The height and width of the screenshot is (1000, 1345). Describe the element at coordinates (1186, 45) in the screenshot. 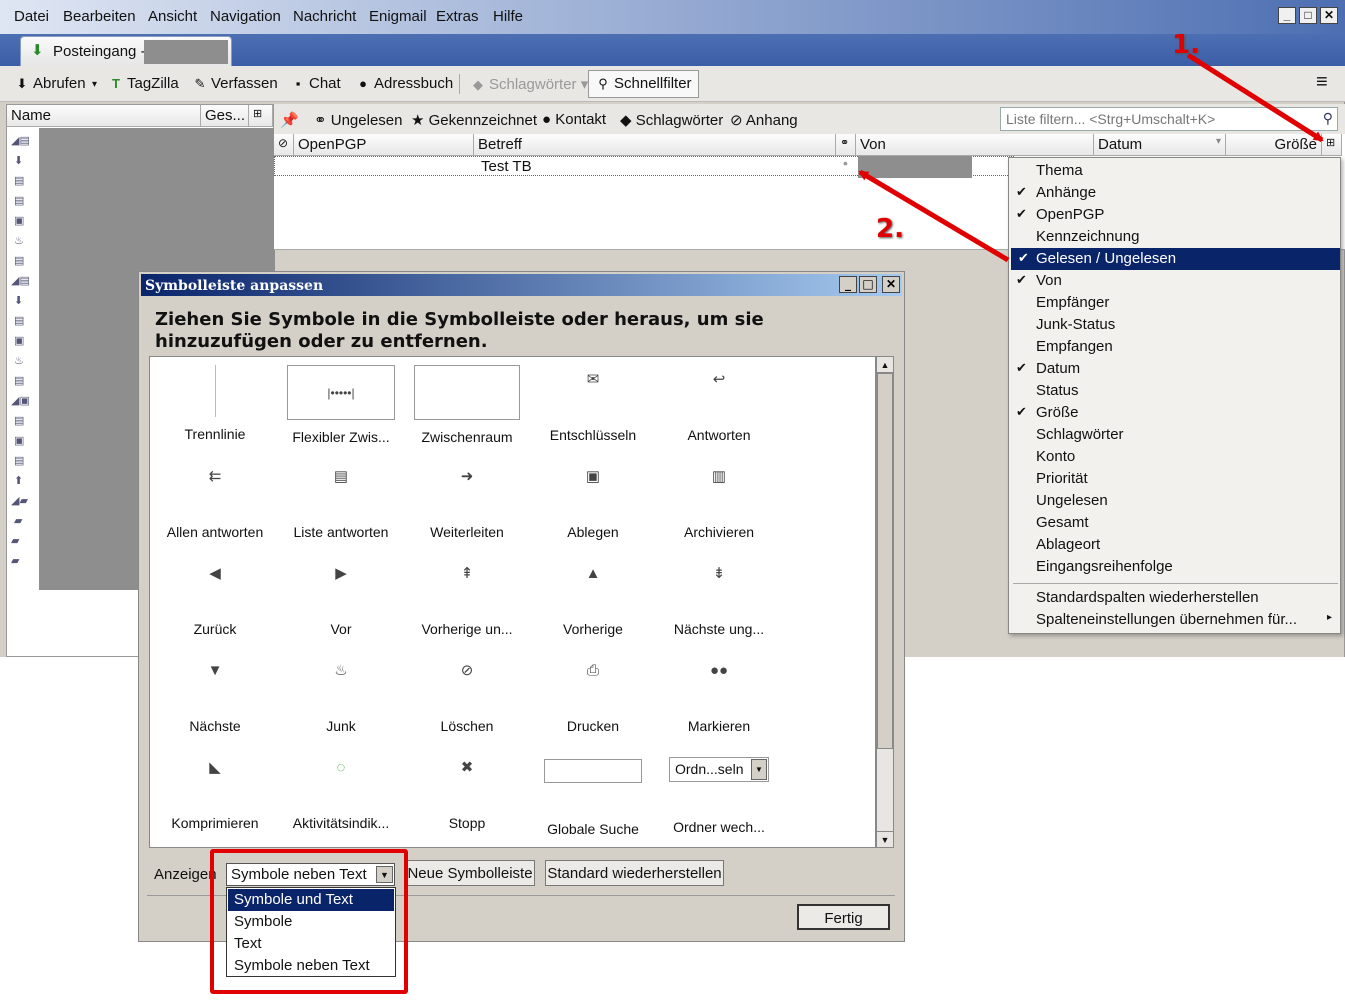

I see `annotation-label-1: 1.` at that location.